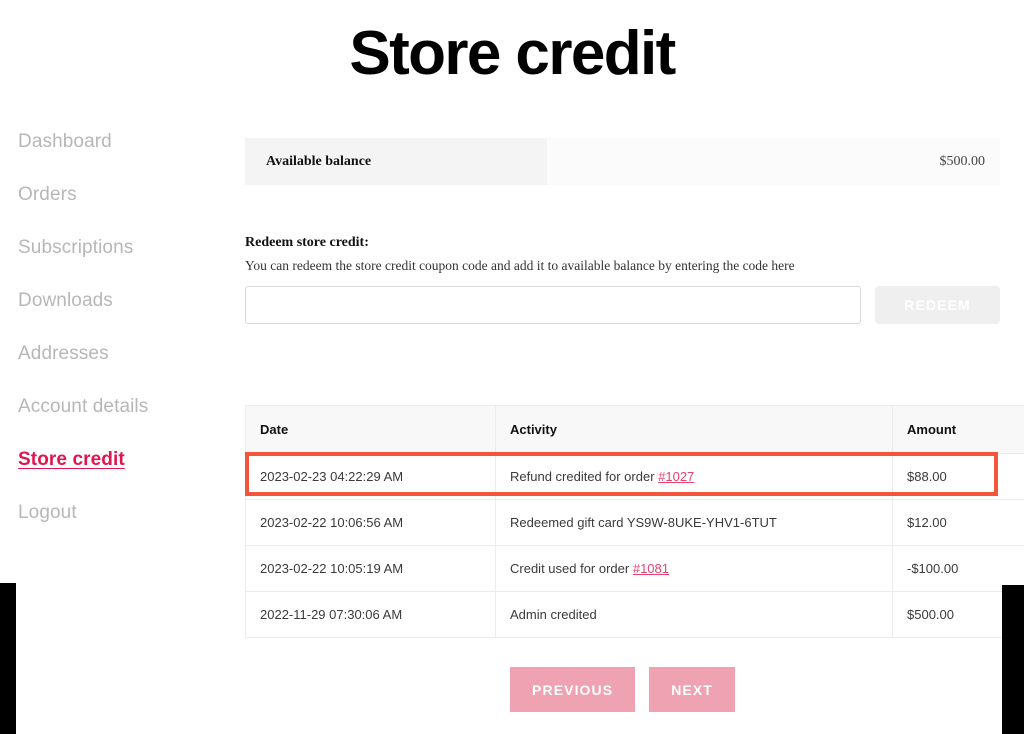  What do you see at coordinates (1013, 659) in the screenshot?
I see `right-edge-bar` at bounding box center [1013, 659].